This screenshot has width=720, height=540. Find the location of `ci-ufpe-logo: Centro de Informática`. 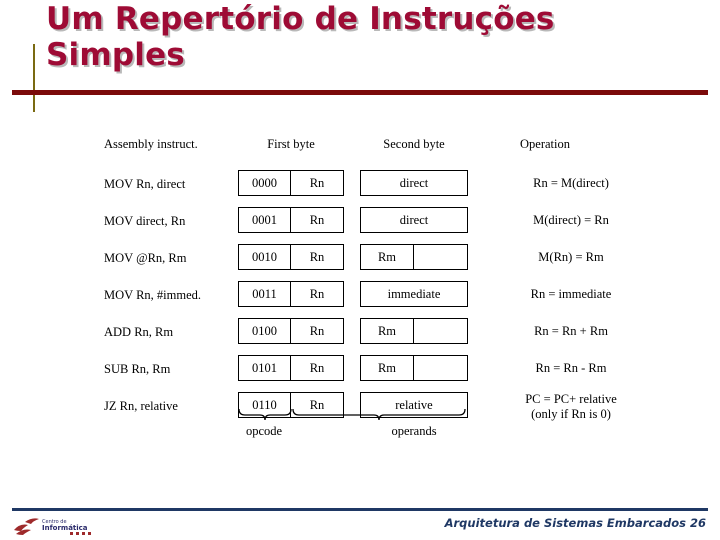

ci-ufpe-logo: Centro de Informática is located at coordinates (52, 526).